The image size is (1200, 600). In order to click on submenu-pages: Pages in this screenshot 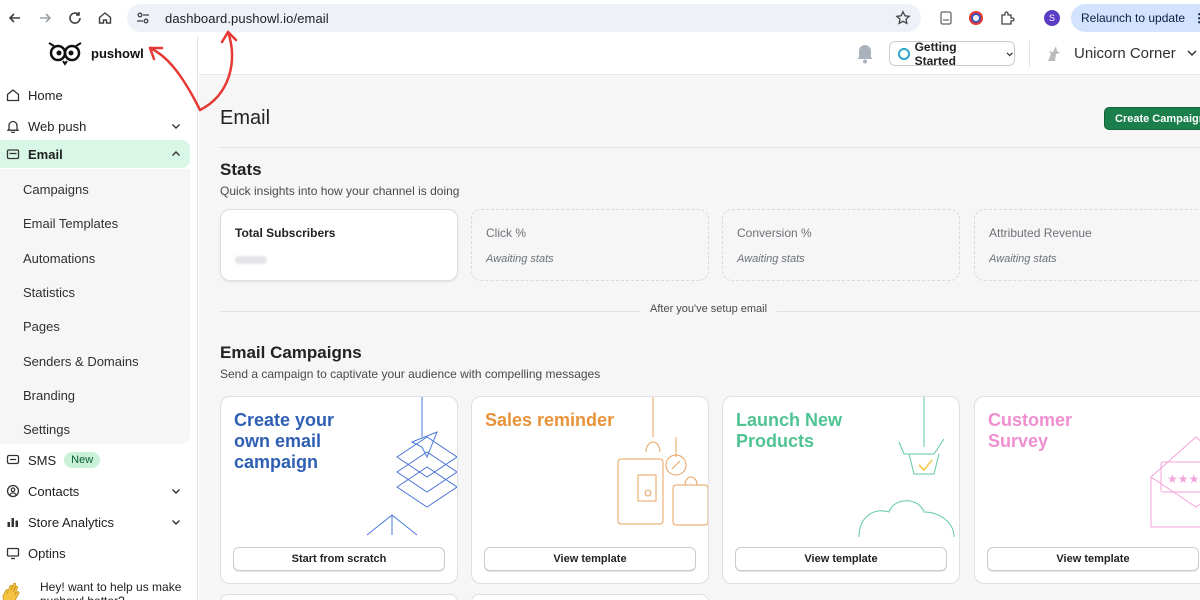, I will do `click(41, 326)`.